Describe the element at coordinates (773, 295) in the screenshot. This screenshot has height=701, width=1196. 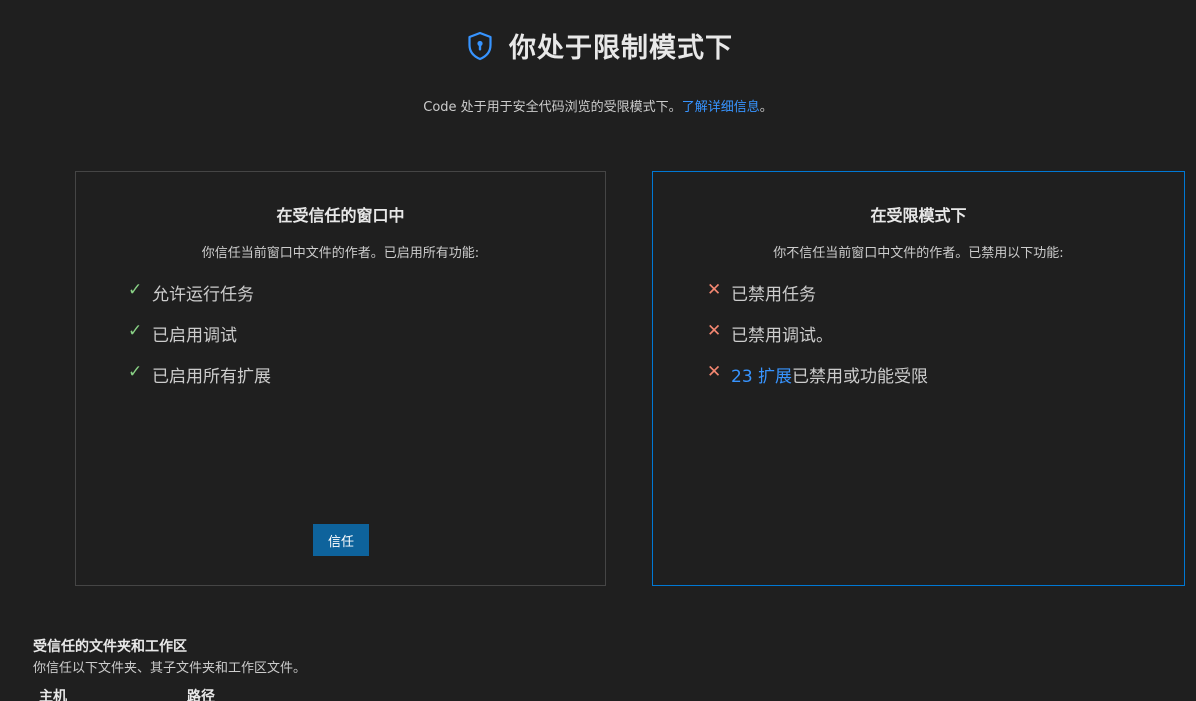
I see `feature-text: 已禁用任务` at that location.